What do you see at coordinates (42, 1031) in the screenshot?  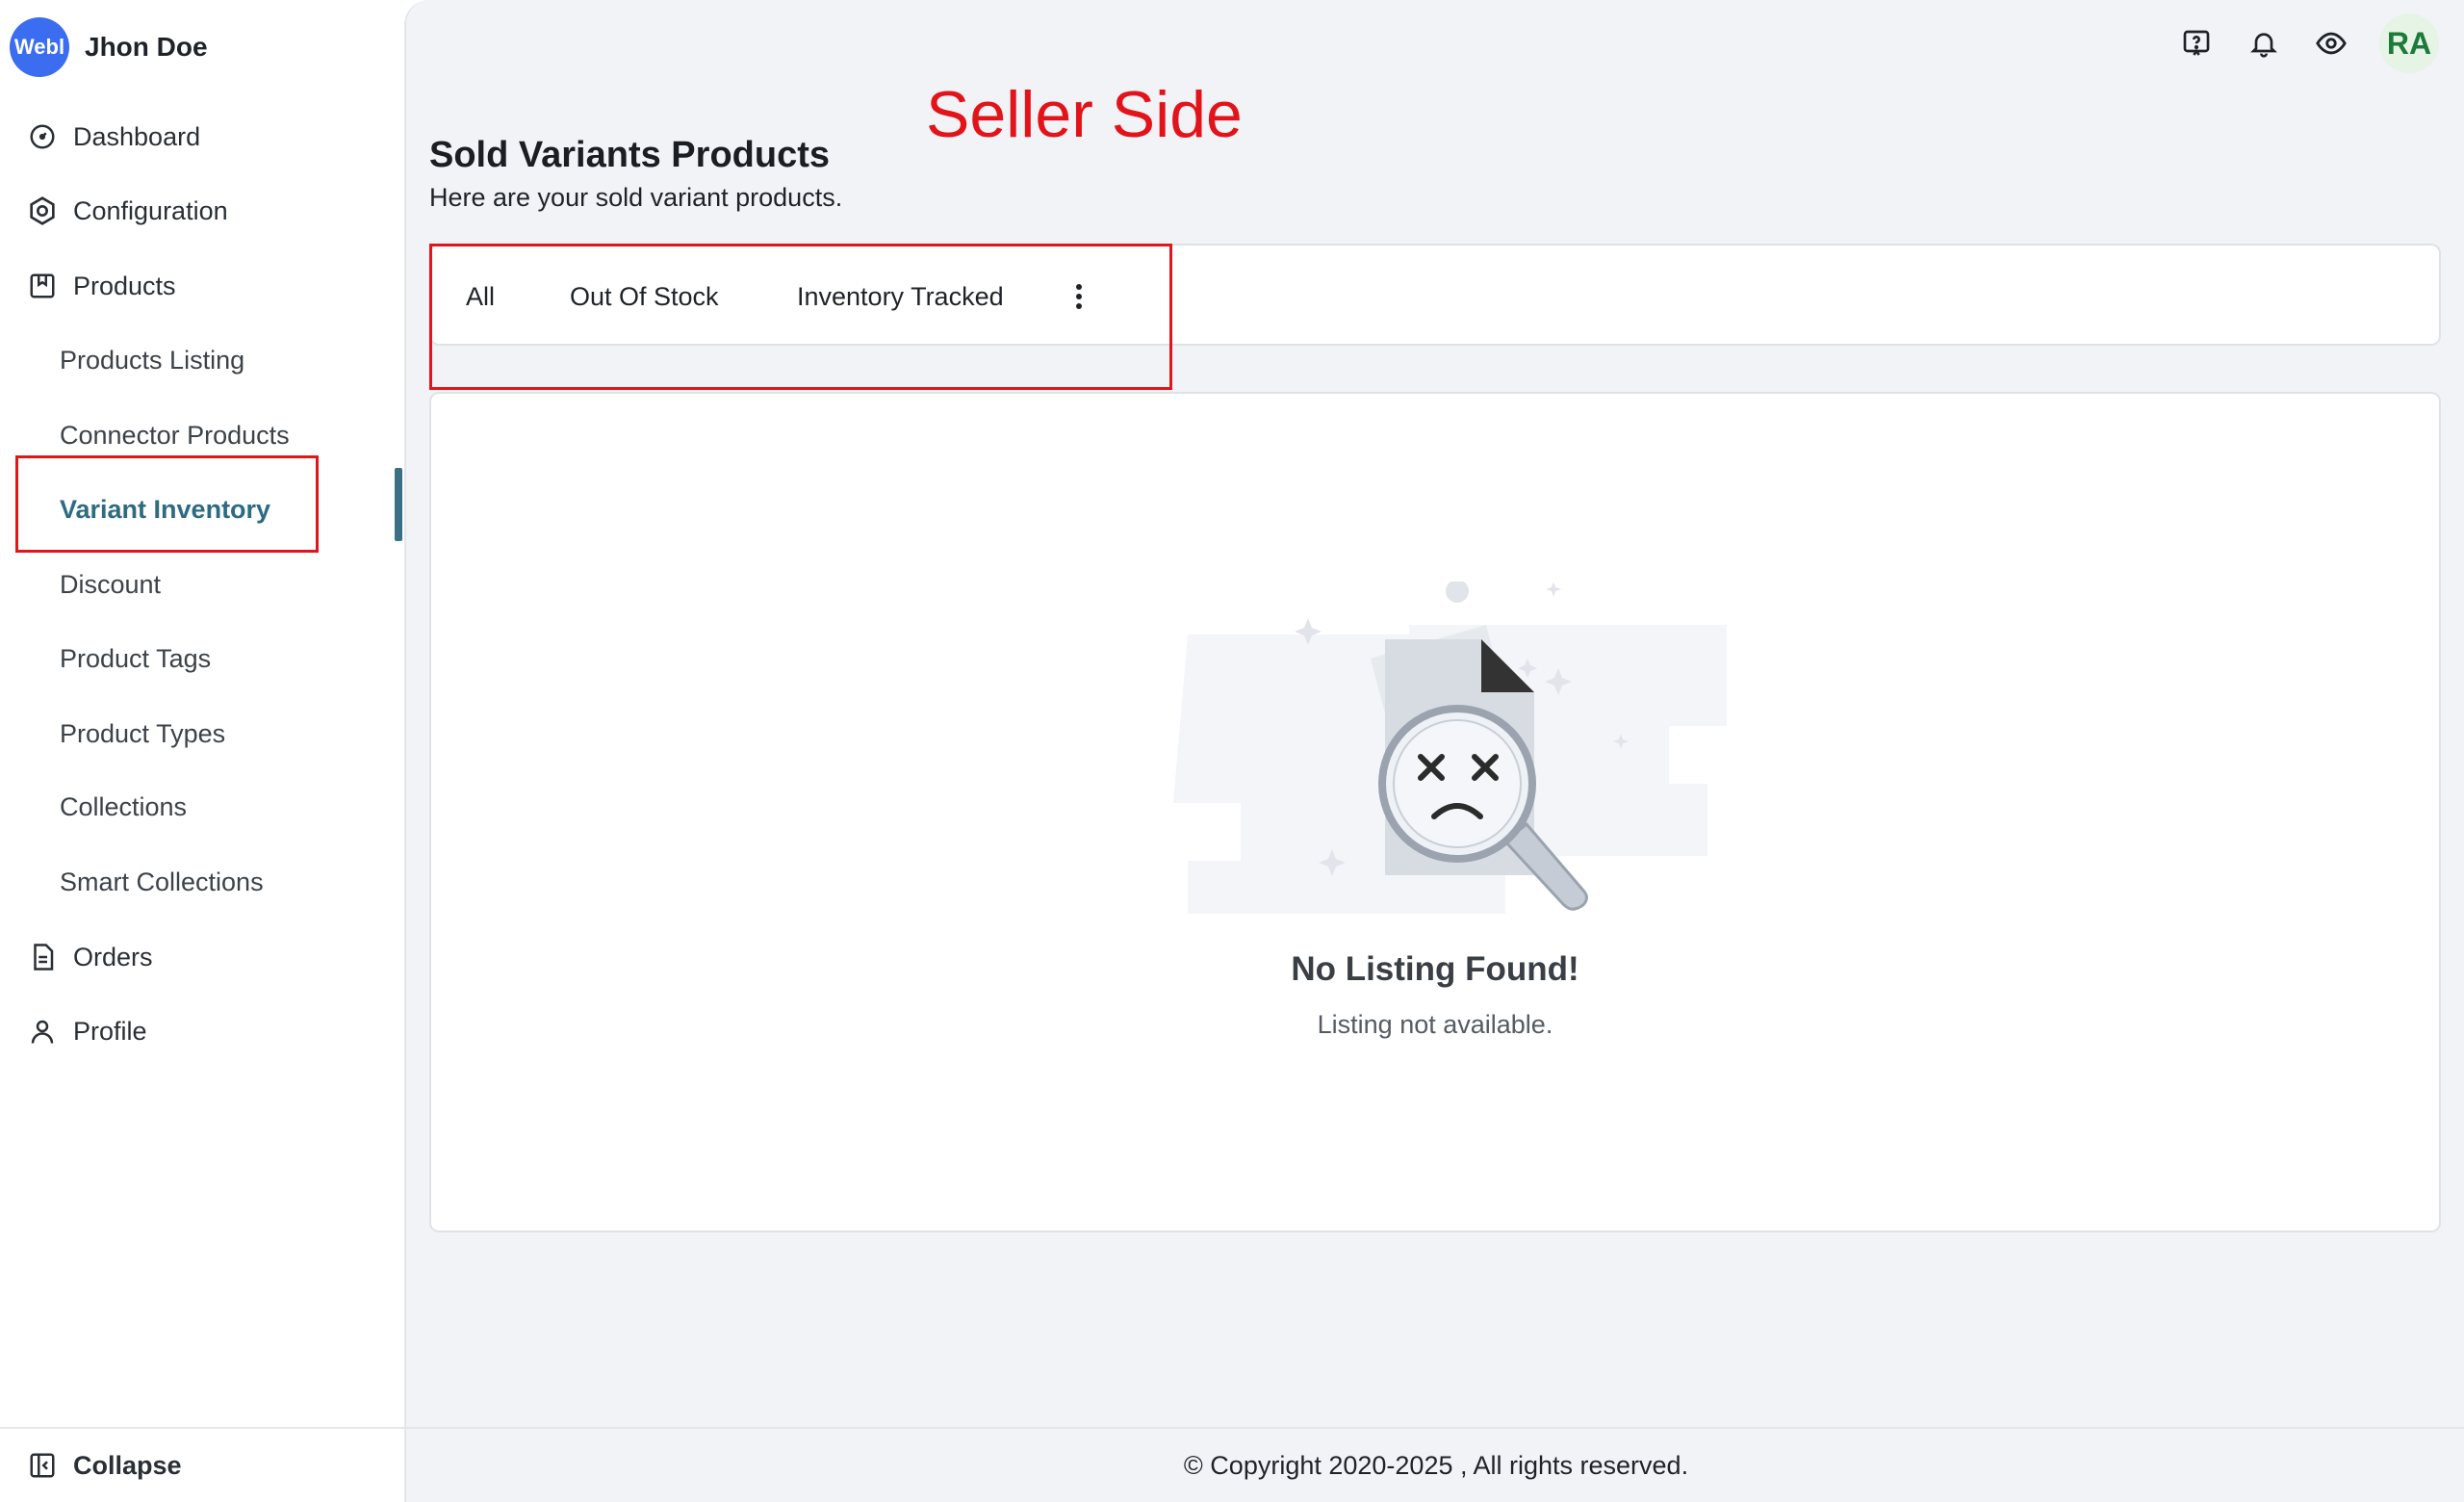 I see `user-icon` at bounding box center [42, 1031].